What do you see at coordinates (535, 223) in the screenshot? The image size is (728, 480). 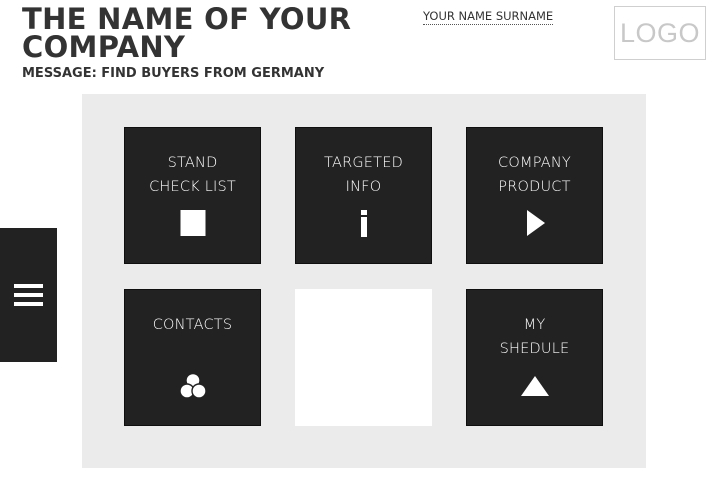 I see `play-icon` at bounding box center [535, 223].